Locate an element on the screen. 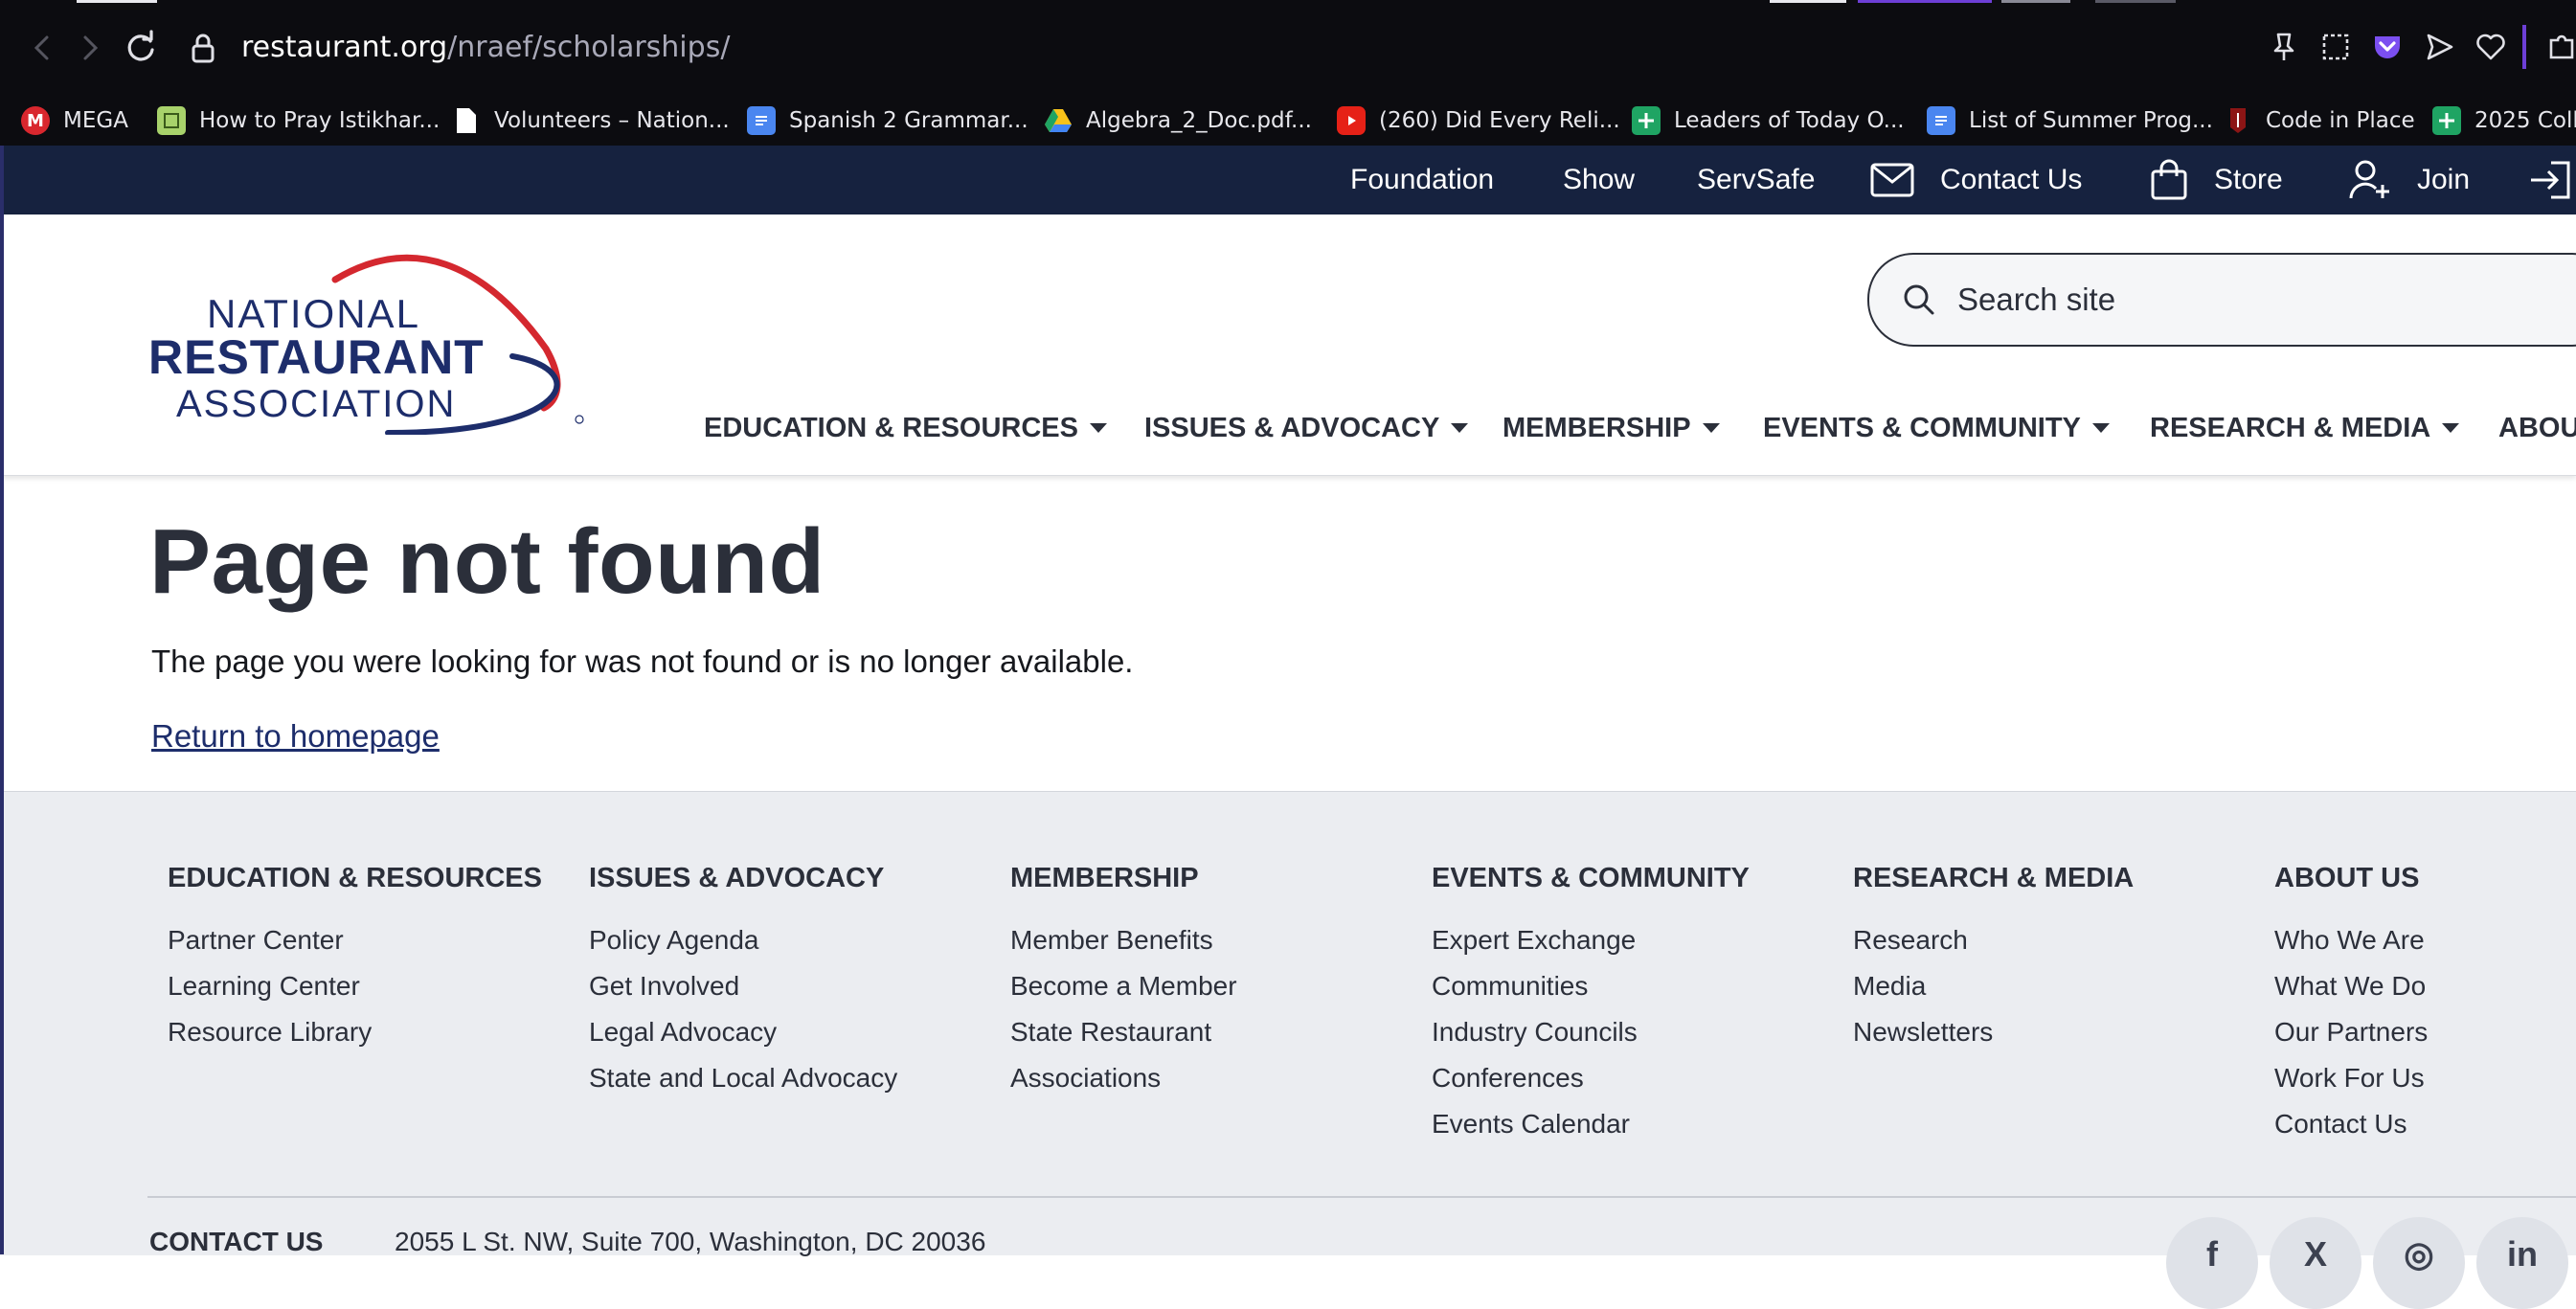 Image resolution: width=2576 pixels, height=1309 pixels. footer-link: Policy Agenda is located at coordinates (743, 947).